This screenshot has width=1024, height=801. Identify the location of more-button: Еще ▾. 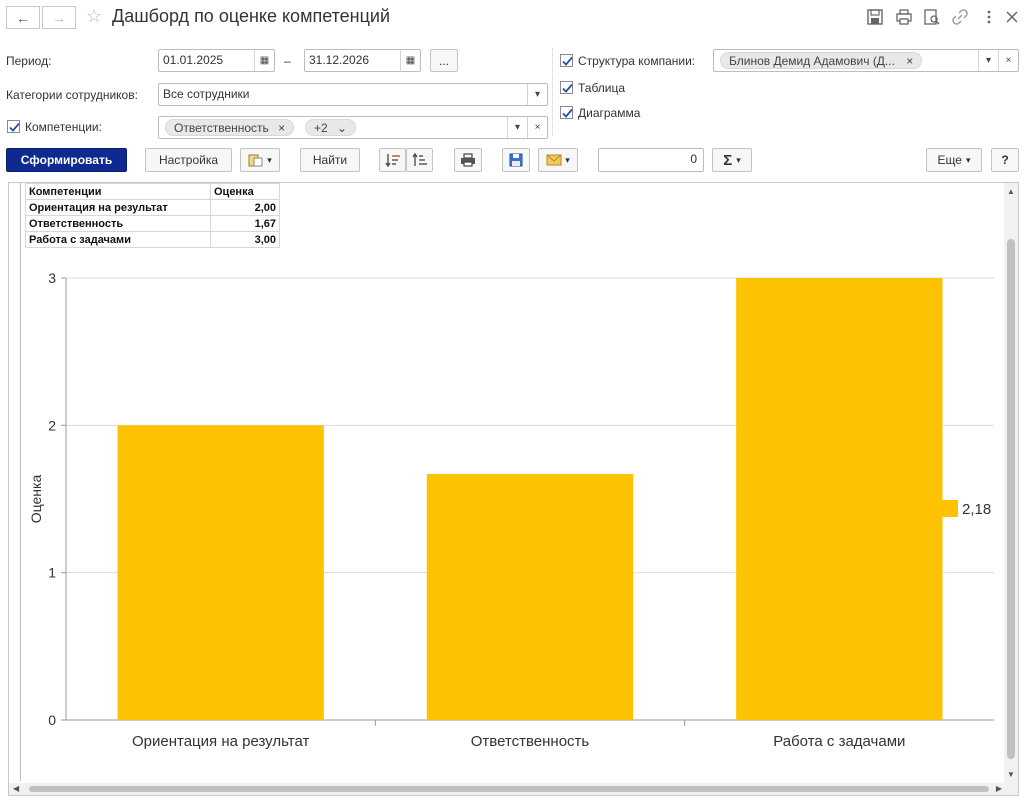
(954, 160).